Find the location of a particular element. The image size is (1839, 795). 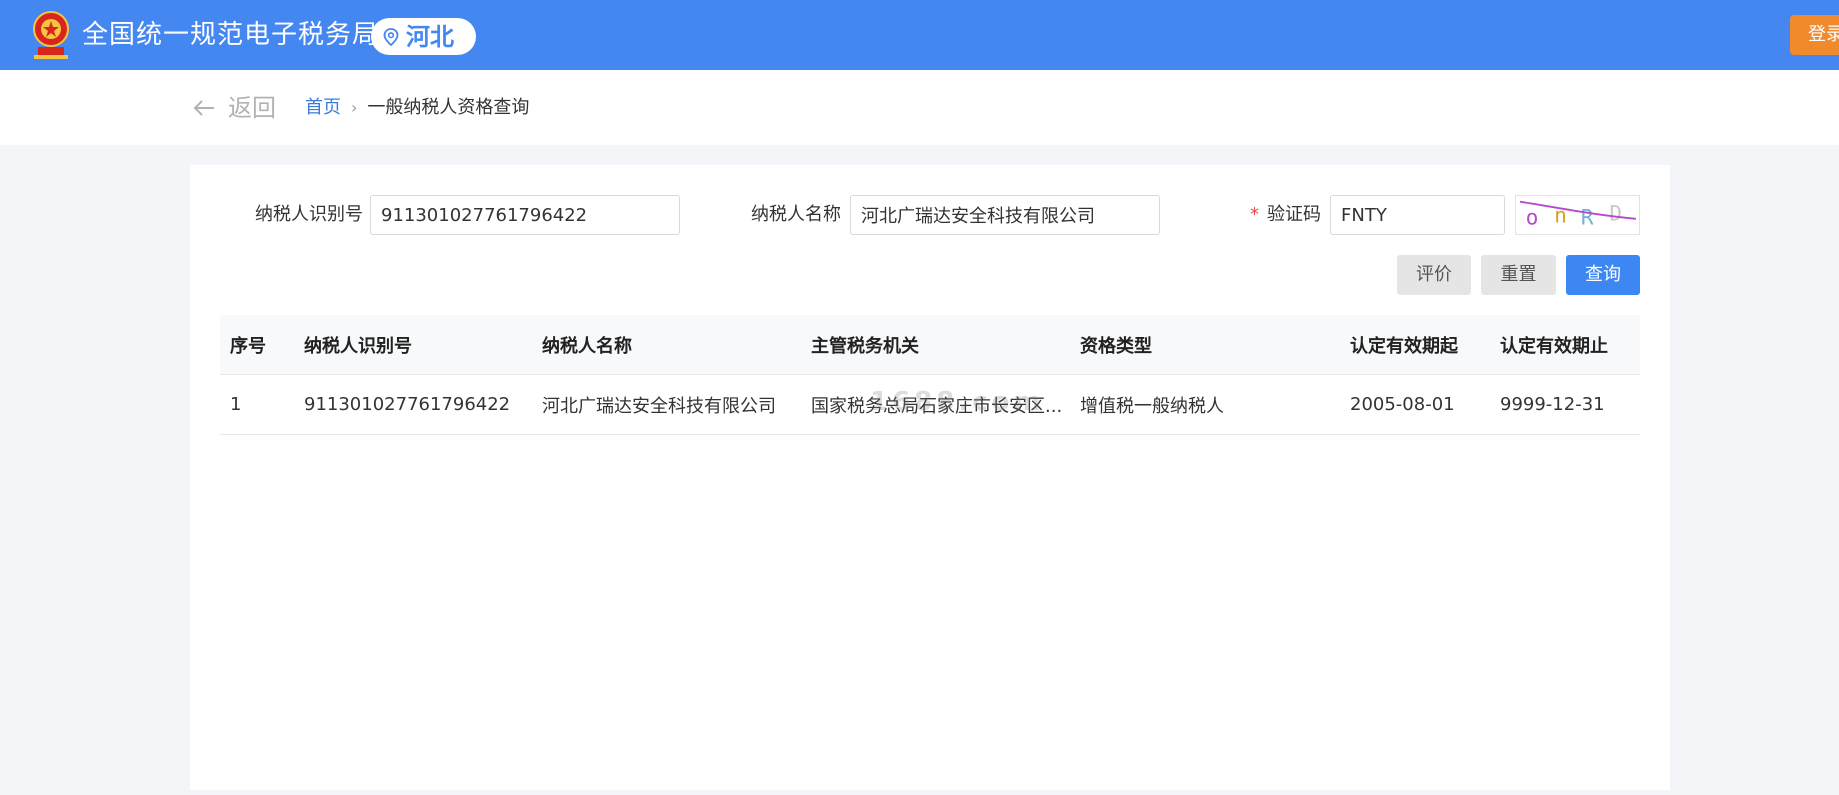

taxpayer-id-label: 纳税人识别号 is located at coordinates (309, 214).